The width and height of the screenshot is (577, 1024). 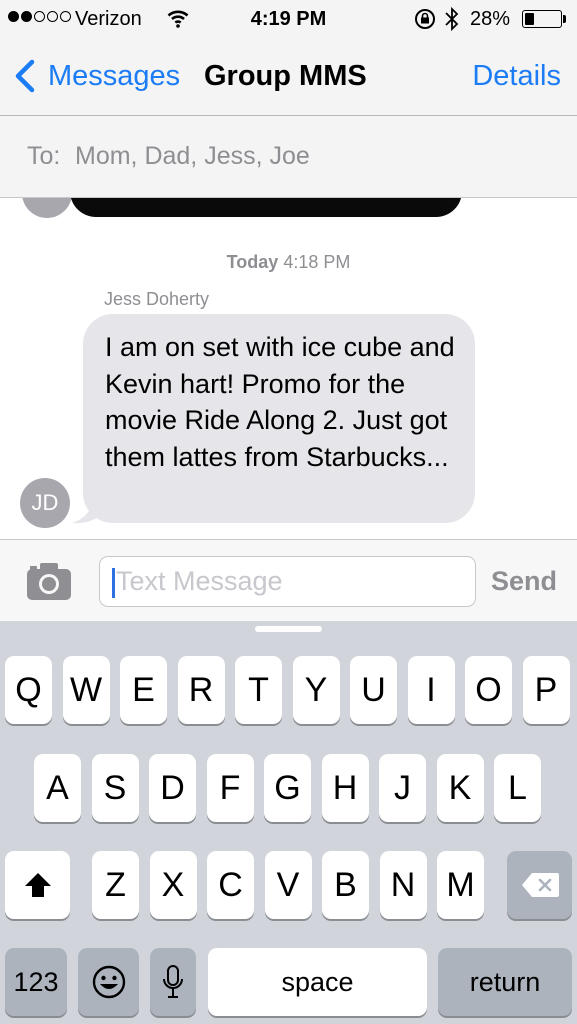 I want to click on key-s: S, so click(x=115, y=788).